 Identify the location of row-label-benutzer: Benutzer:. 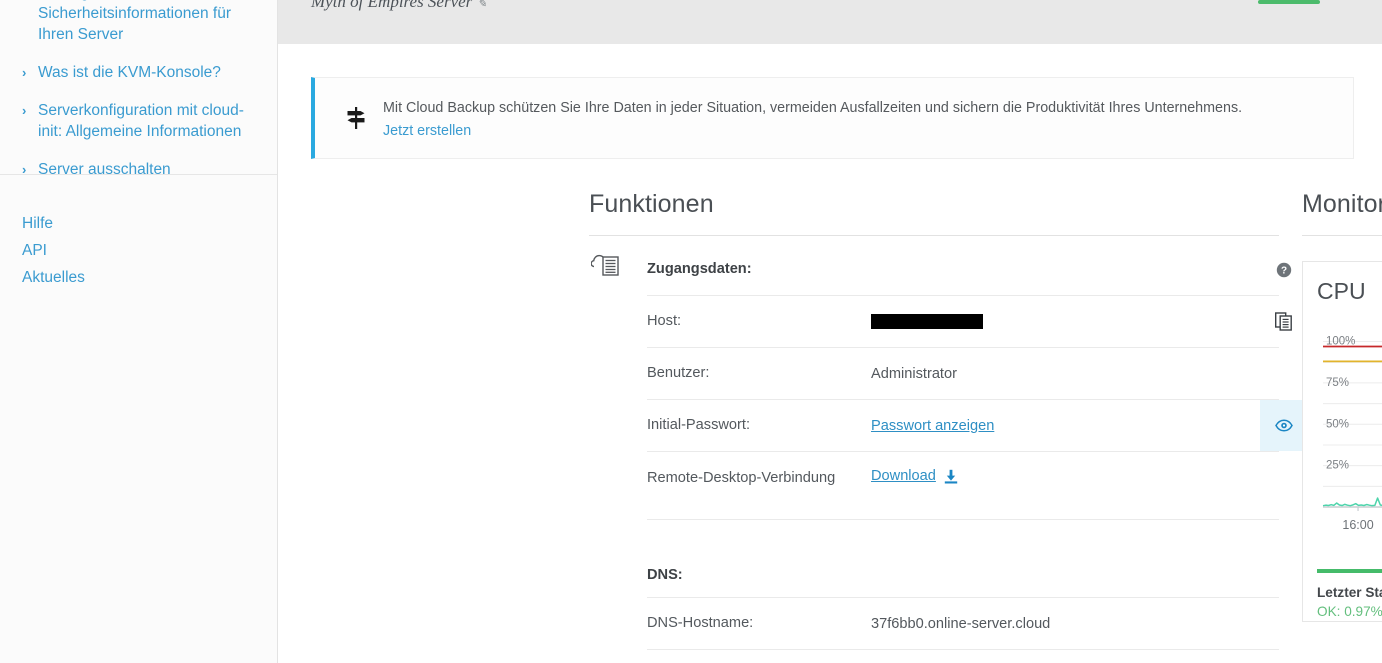
(678, 373).